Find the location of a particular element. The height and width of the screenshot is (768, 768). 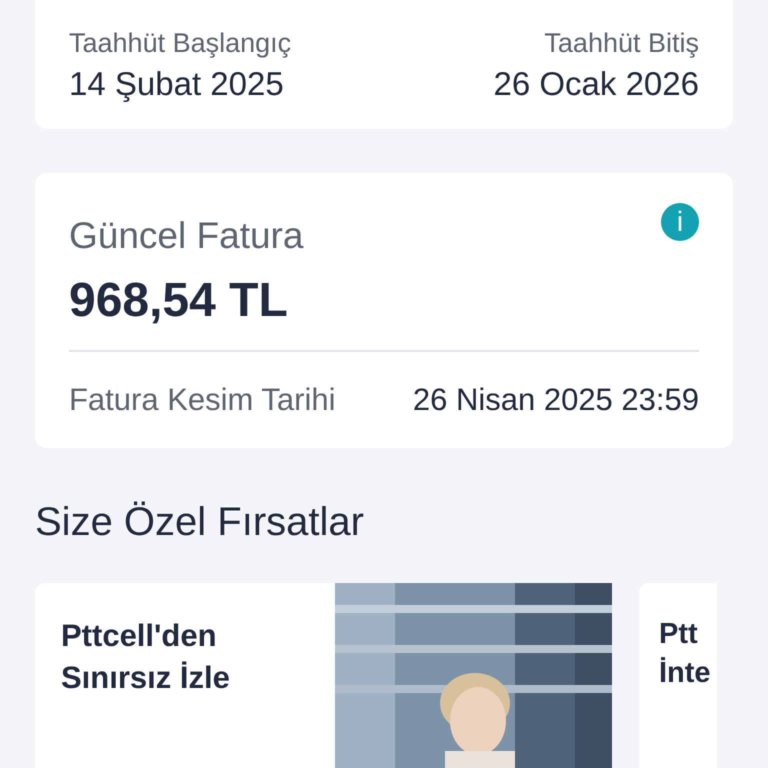

section-title: Size Özel Fırsatlar is located at coordinates (200, 522).